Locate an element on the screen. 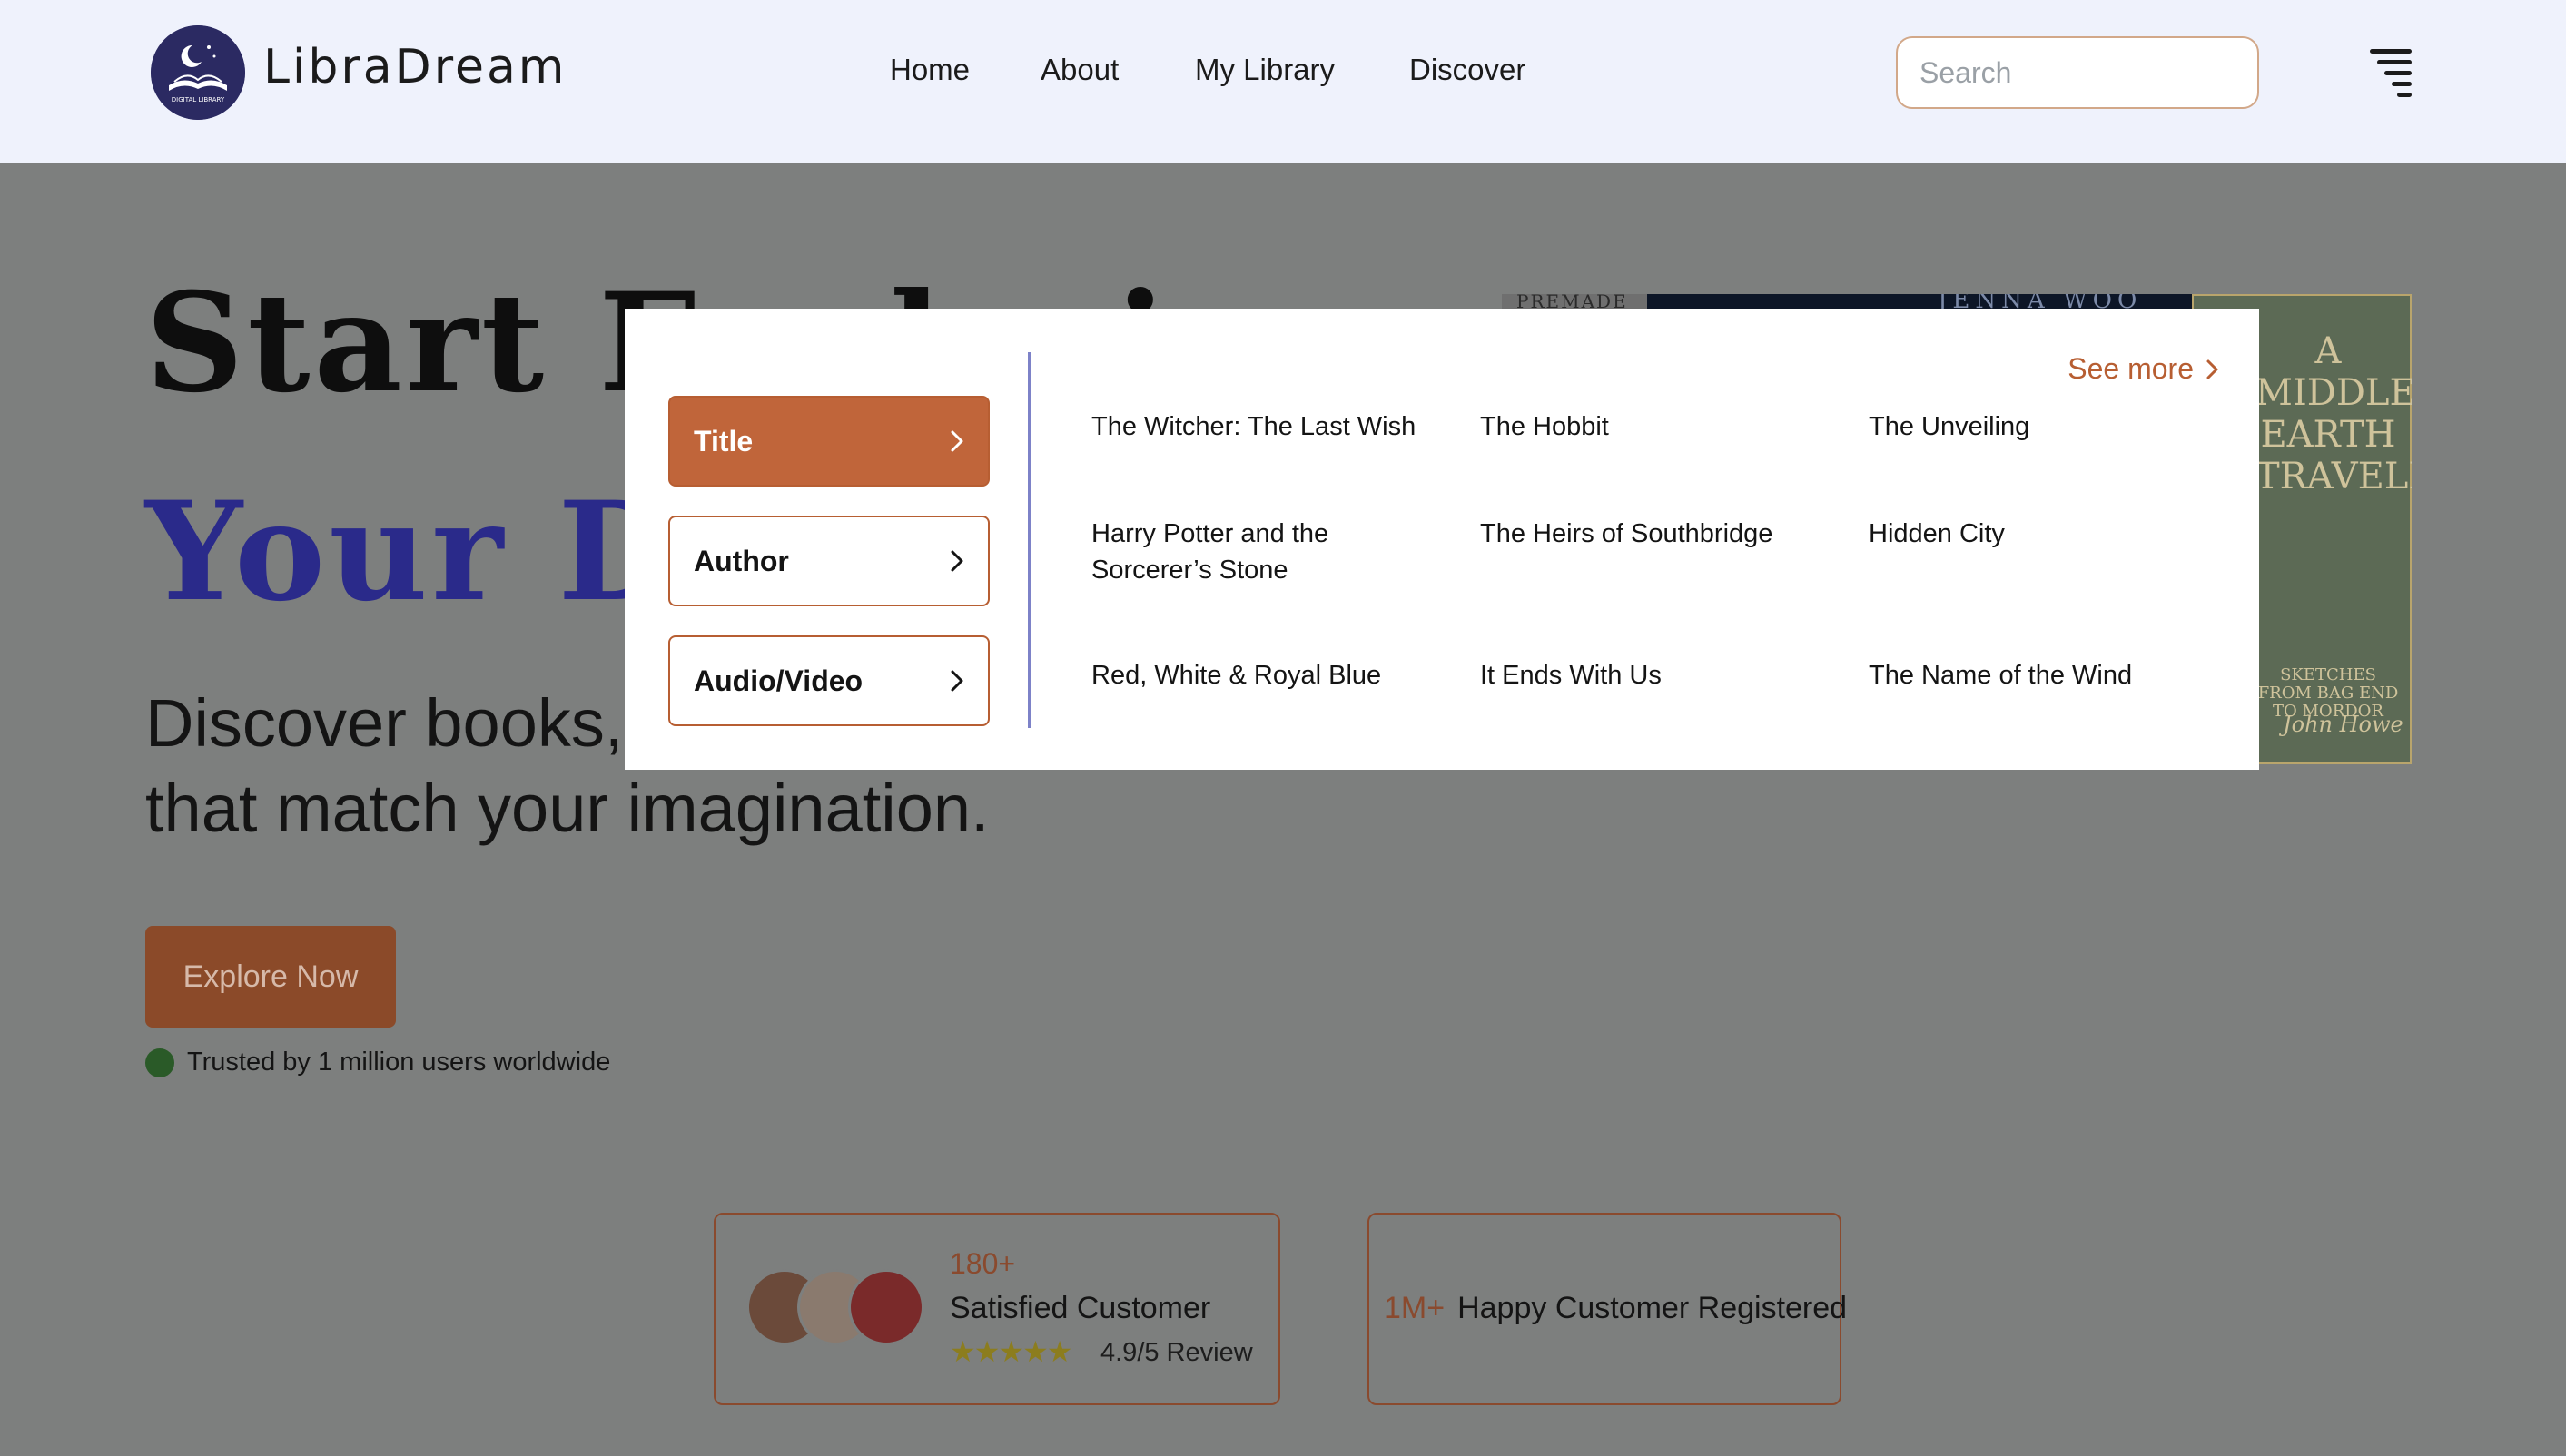 This screenshot has height=1456, width=2566. explore-now-button: Explore Now is located at coordinates (270, 977).